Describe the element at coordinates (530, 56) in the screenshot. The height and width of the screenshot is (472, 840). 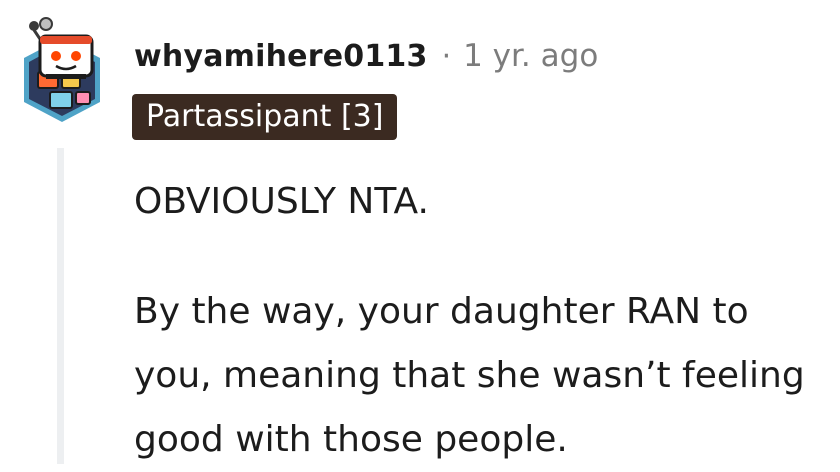
I see `comment-timestamp: 1 yr. ago` at that location.